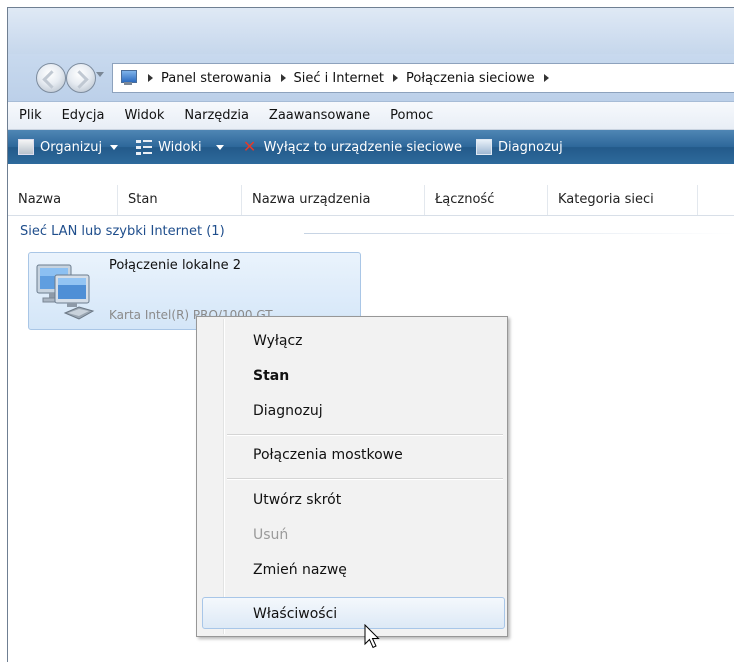  I want to click on menu-item-rename: Zmień nazwę, so click(300, 570).